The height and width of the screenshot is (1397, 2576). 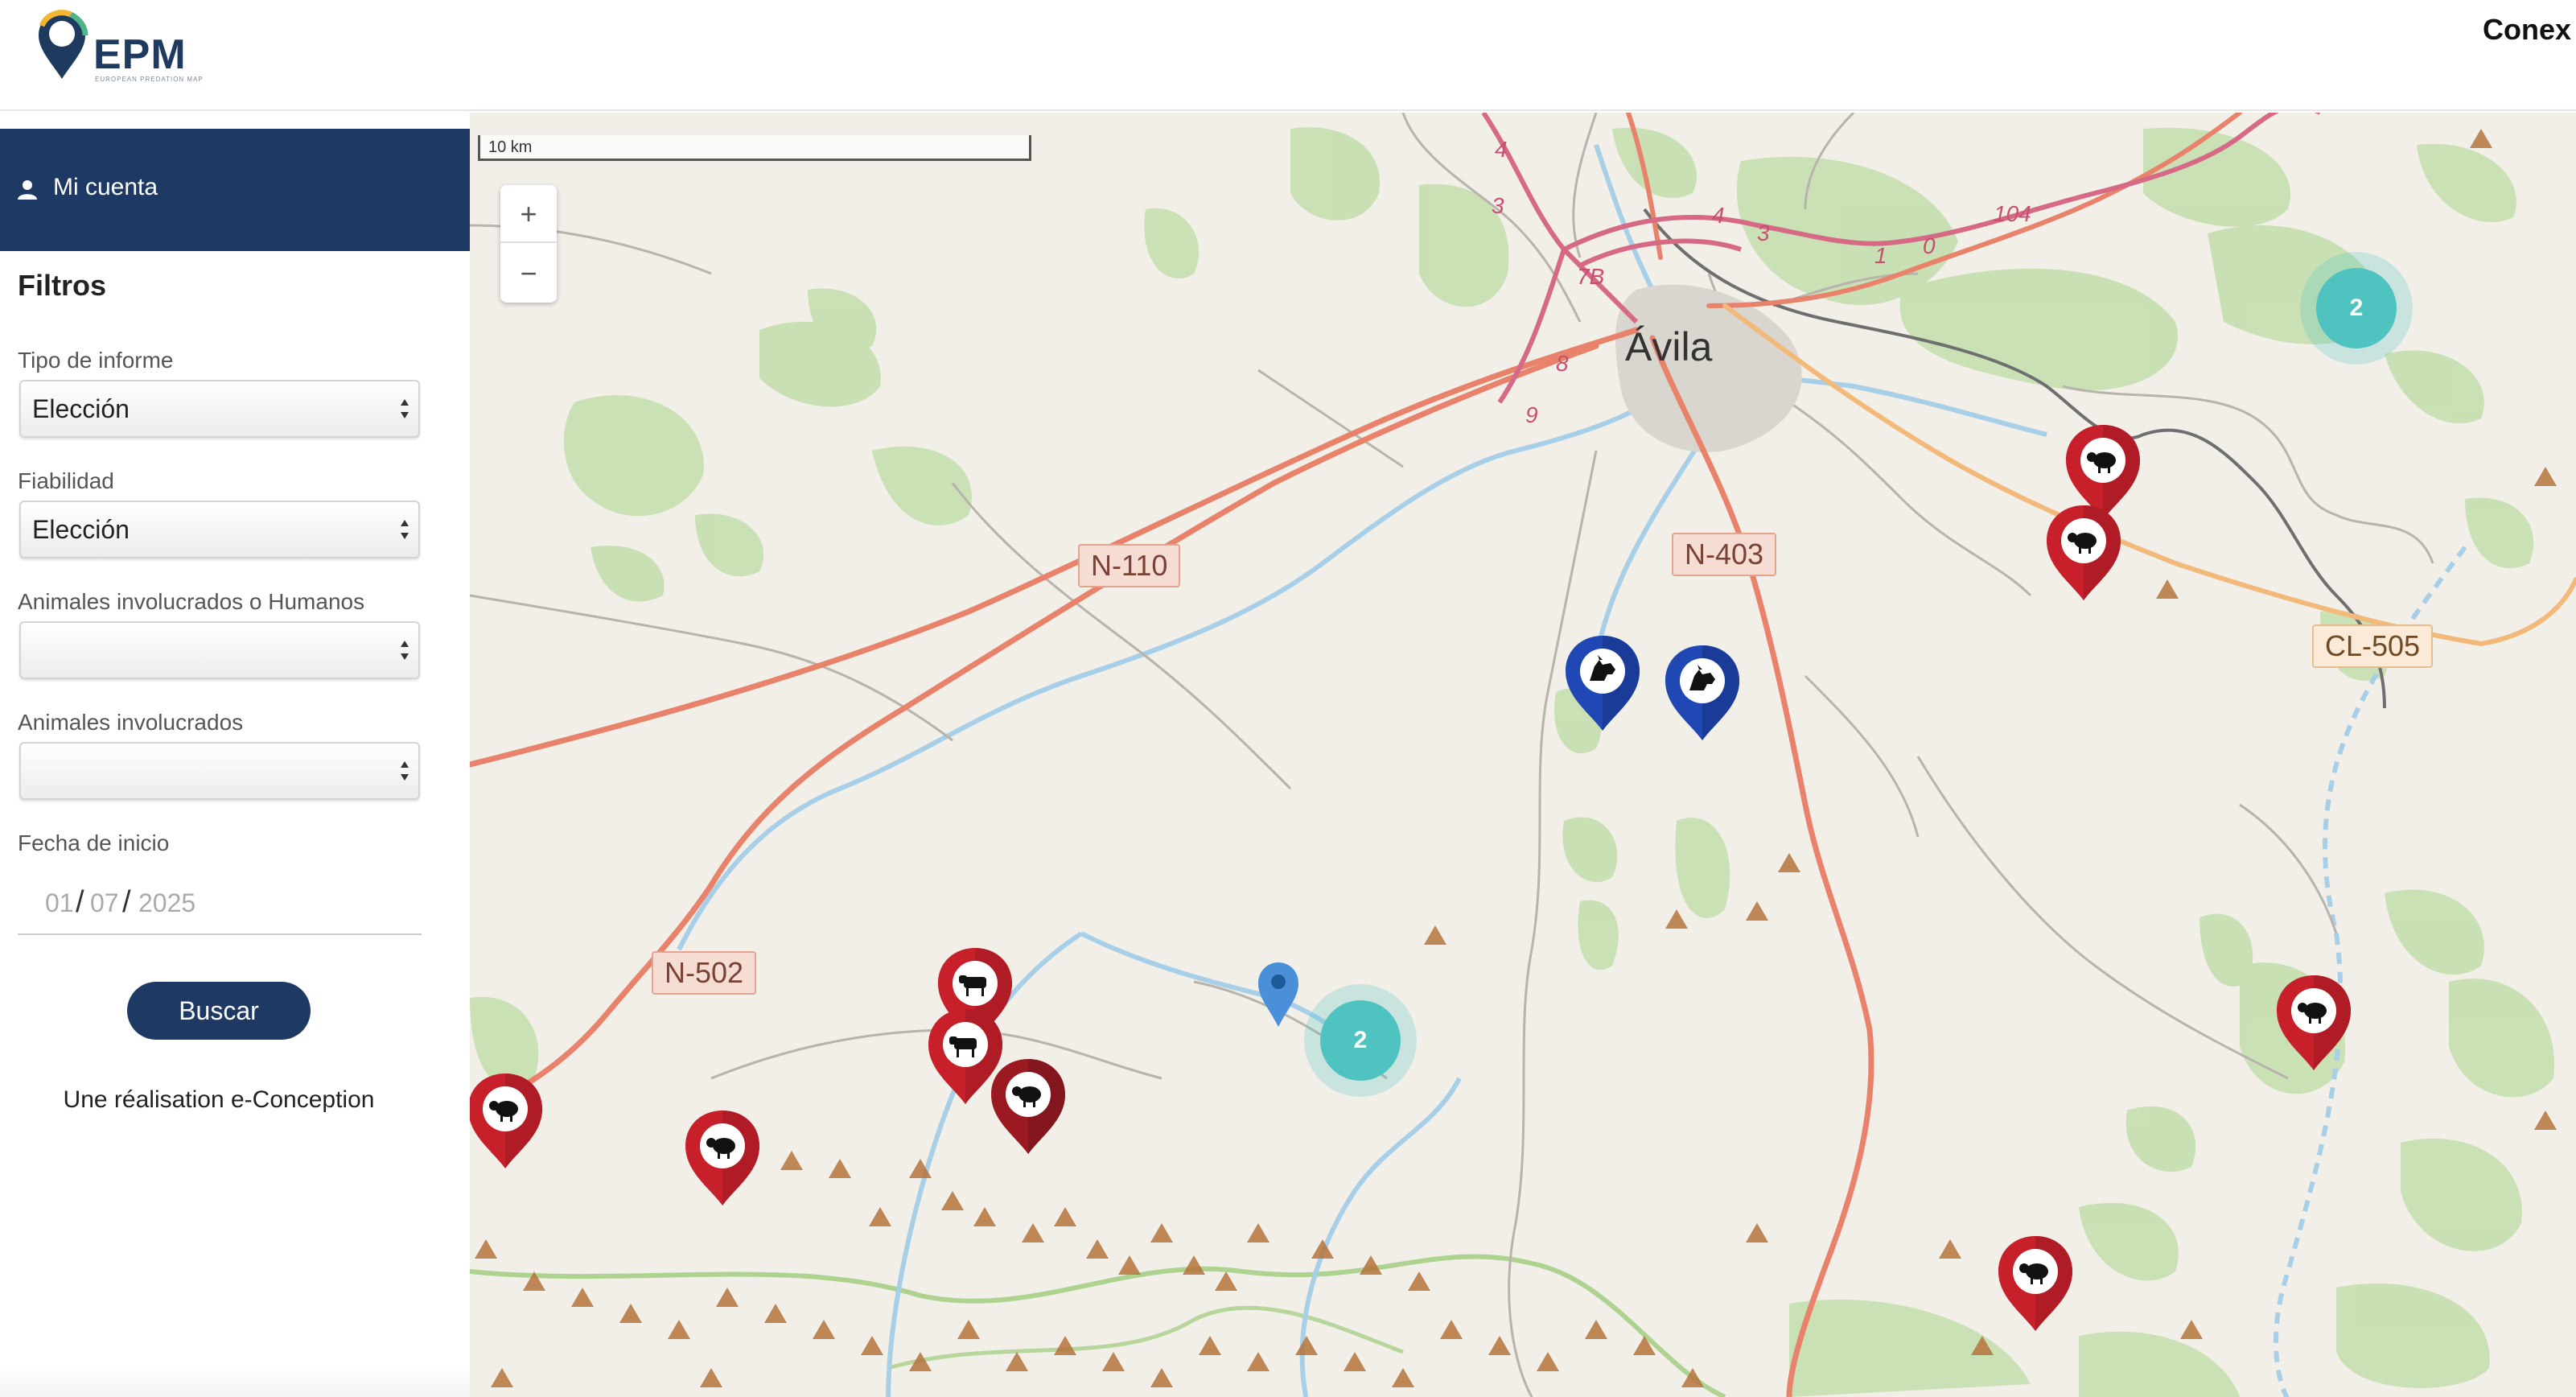 What do you see at coordinates (167, 902) in the screenshot?
I see `date-year: 2025` at bounding box center [167, 902].